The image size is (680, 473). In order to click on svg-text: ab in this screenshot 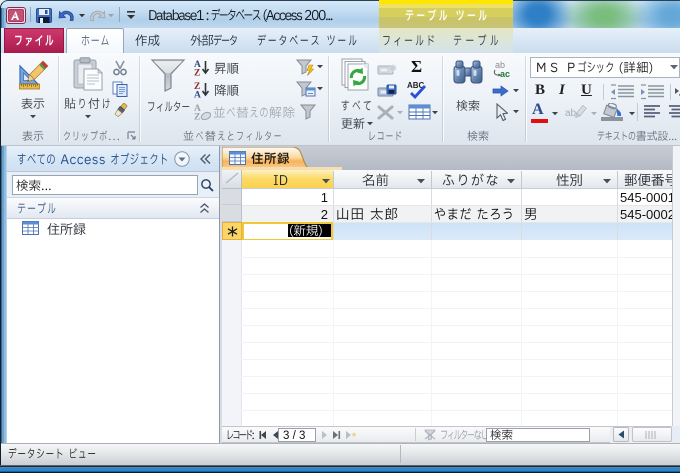, I will do `click(571, 113)`.